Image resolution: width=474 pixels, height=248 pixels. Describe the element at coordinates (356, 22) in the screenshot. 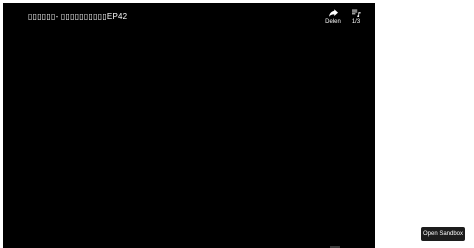

I see `playlist-position: 1/3` at that location.